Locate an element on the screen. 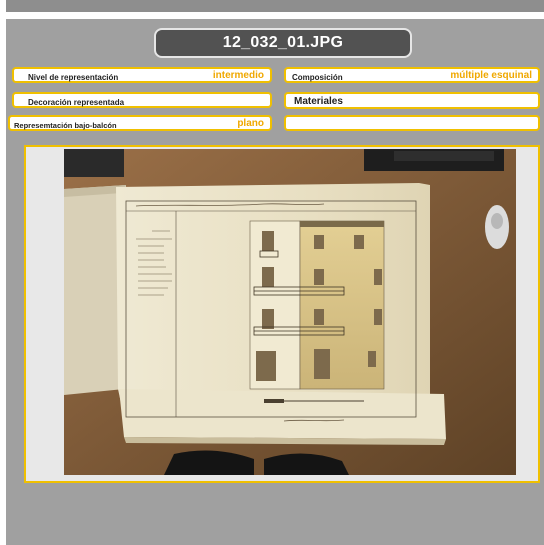  field-value: múltiple esquinal is located at coordinates (491, 75).